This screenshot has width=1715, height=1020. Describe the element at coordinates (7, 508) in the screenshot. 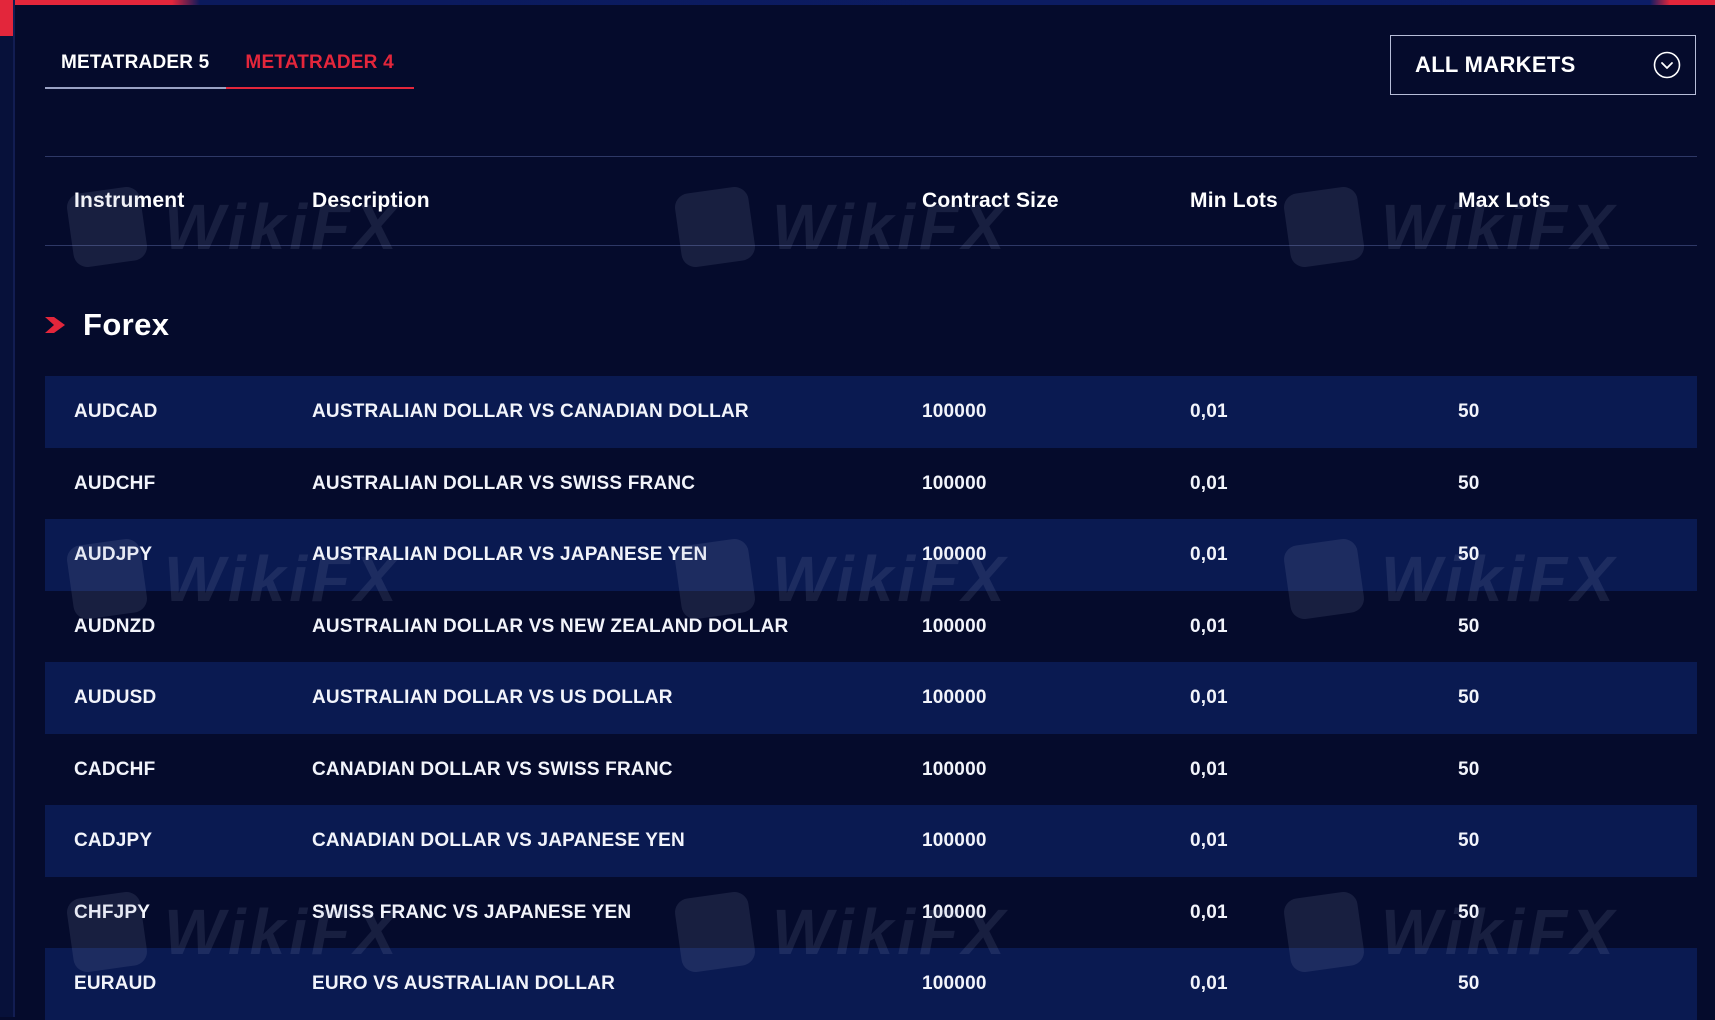

I see `left-edge-border` at that location.